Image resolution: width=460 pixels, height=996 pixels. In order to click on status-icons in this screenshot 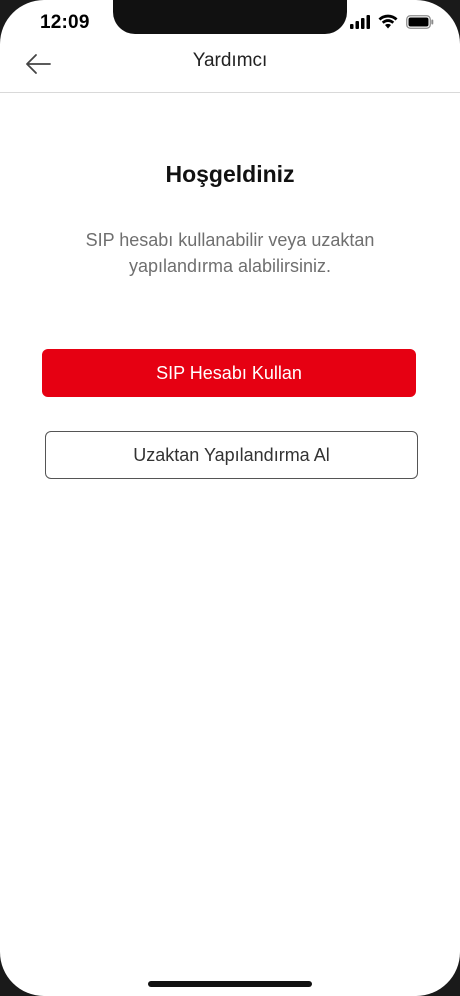, I will do `click(392, 21)`.